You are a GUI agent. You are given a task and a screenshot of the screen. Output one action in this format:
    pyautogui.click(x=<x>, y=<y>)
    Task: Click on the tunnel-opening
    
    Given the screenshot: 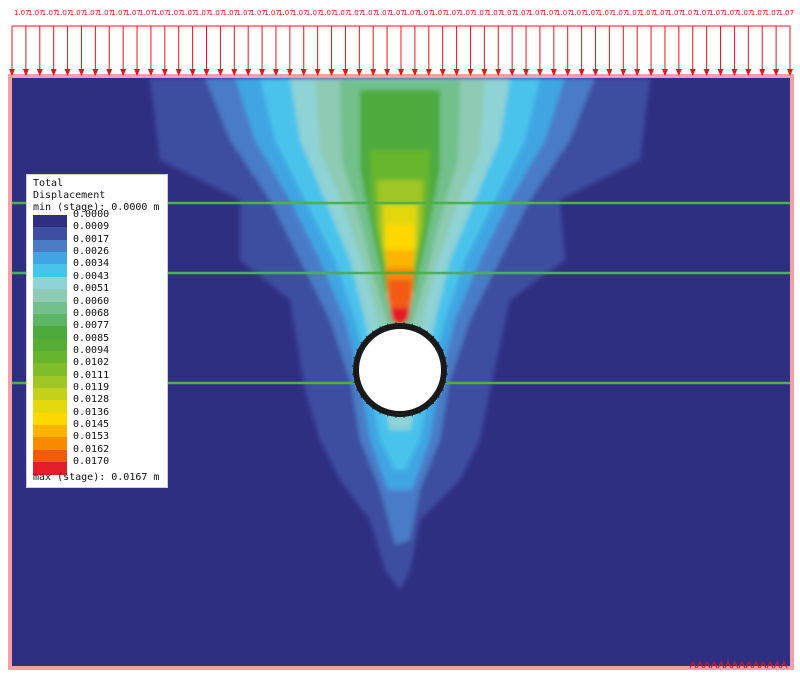 What is the action you would take?
    pyautogui.click(x=400, y=370)
    